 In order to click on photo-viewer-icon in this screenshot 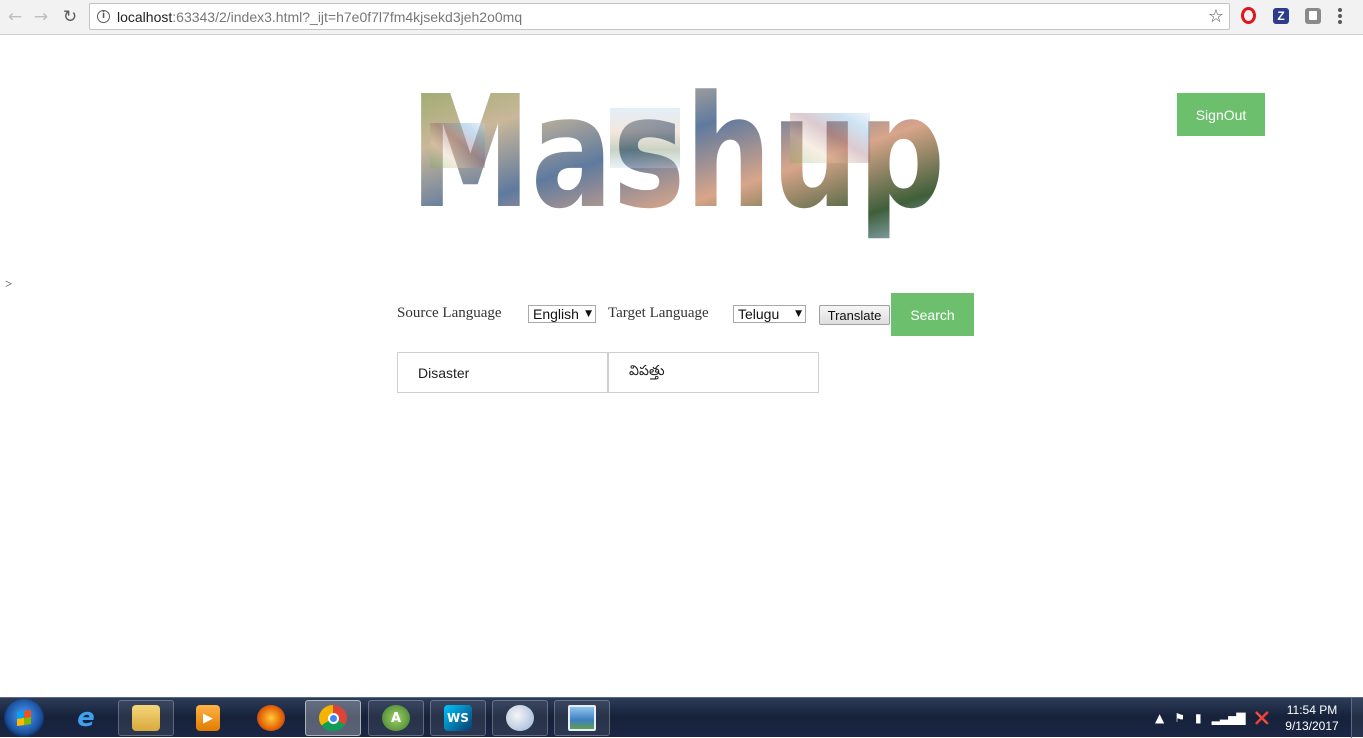, I will do `click(582, 718)`.